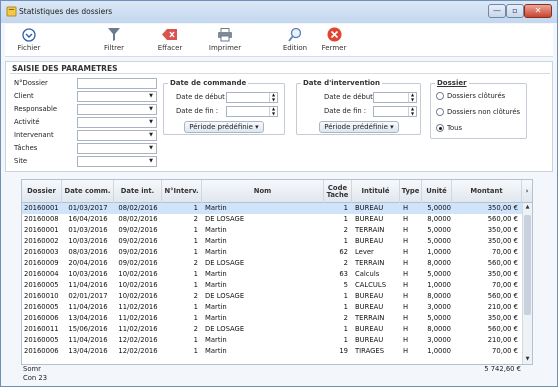 This screenshot has width=558, height=387. What do you see at coordinates (117, 122) in the screenshot?
I see `activite-select: ▼` at bounding box center [117, 122].